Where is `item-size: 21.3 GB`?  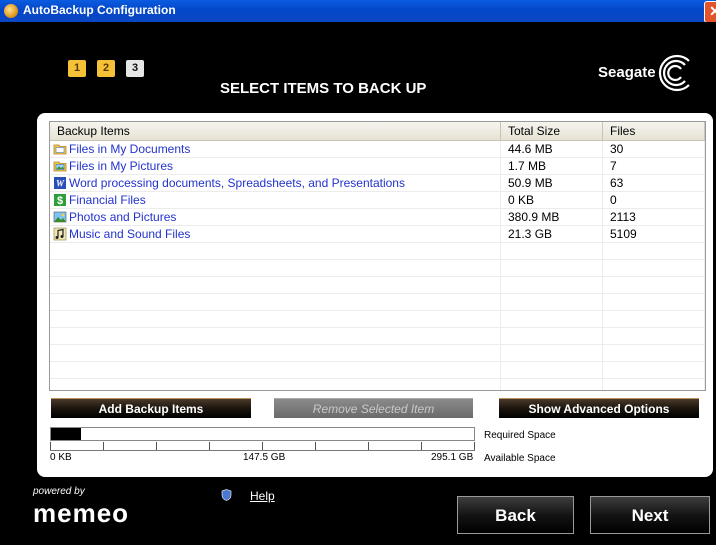
item-size: 21.3 GB is located at coordinates (552, 234).